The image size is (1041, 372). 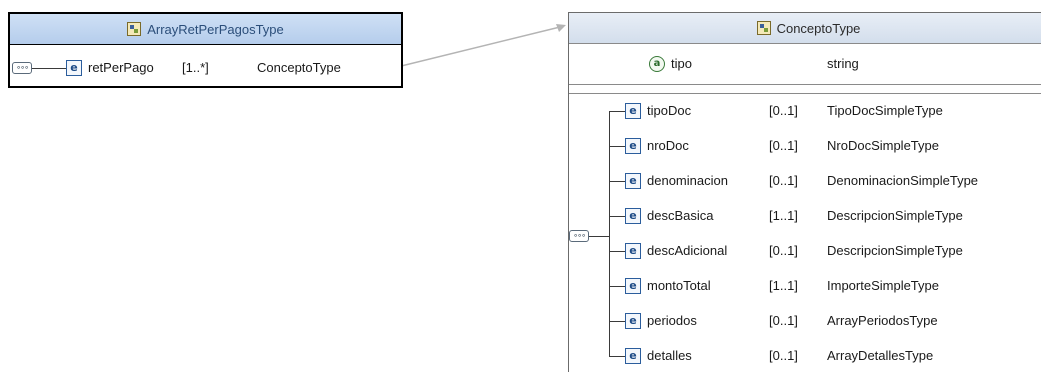 I want to click on element-name: tipoDoc, so click(x=669, y=110).